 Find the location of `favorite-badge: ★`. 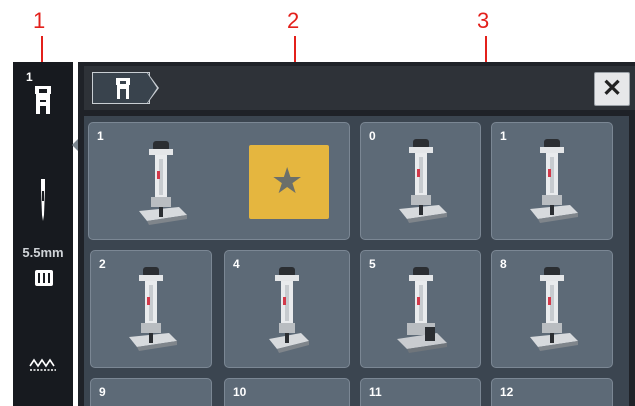

favorite-badge: ★ is located at coordinates (289, 182).